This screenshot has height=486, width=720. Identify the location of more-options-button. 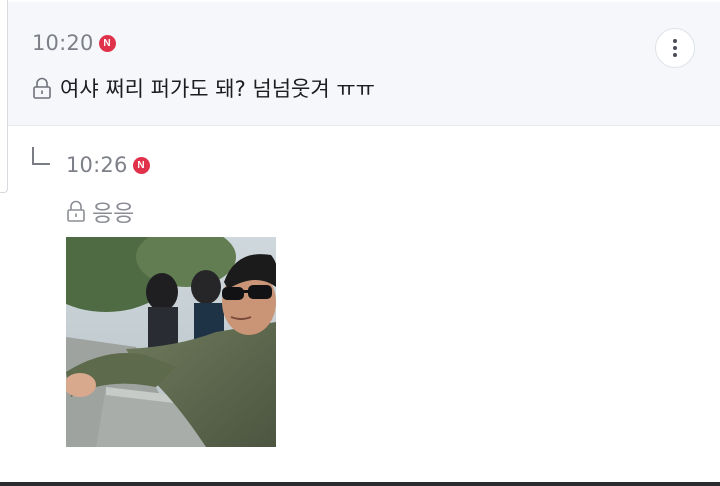
(675, 48).